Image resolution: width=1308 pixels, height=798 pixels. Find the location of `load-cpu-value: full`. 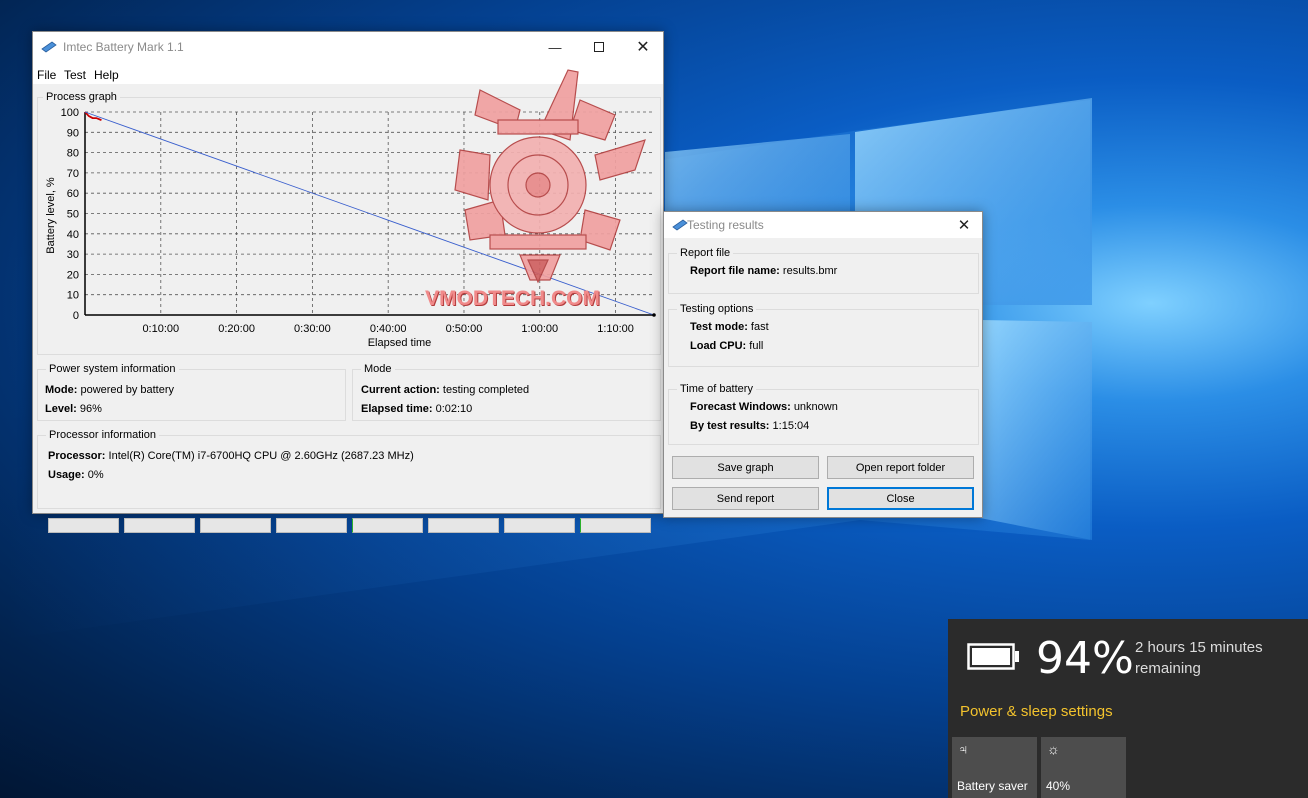

load-cpu-value: full is located at coordinates (756, 346).